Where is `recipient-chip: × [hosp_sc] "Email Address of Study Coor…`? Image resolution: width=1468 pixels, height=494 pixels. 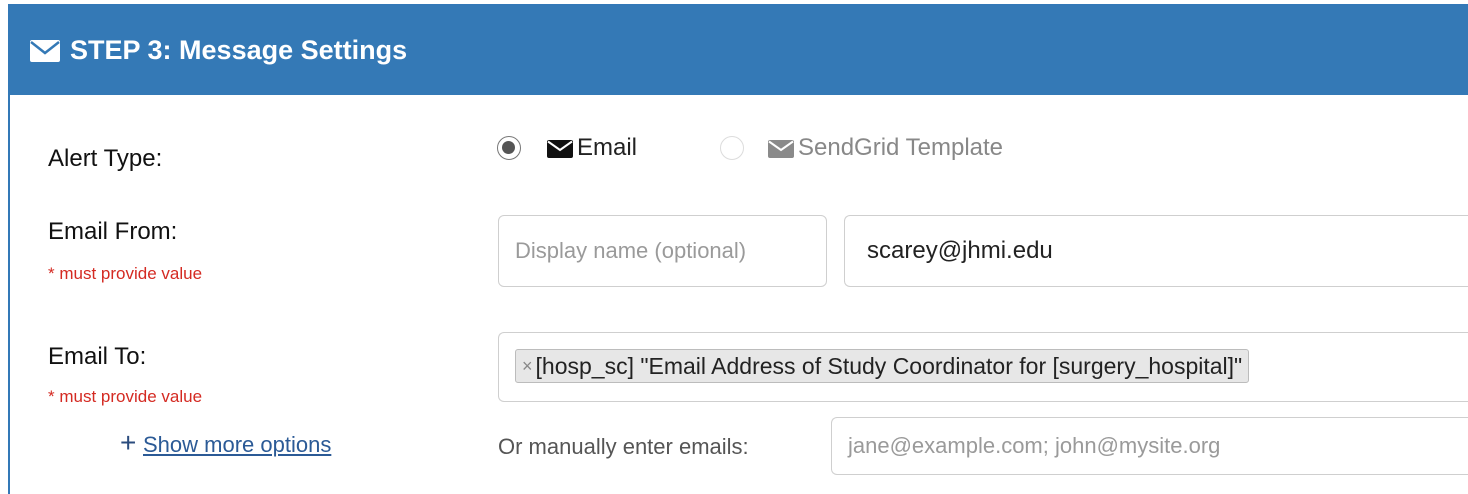
recipient-chip: × [hosp_sc] "Email Address of Study Coor… is located at coordinates (882, 366).